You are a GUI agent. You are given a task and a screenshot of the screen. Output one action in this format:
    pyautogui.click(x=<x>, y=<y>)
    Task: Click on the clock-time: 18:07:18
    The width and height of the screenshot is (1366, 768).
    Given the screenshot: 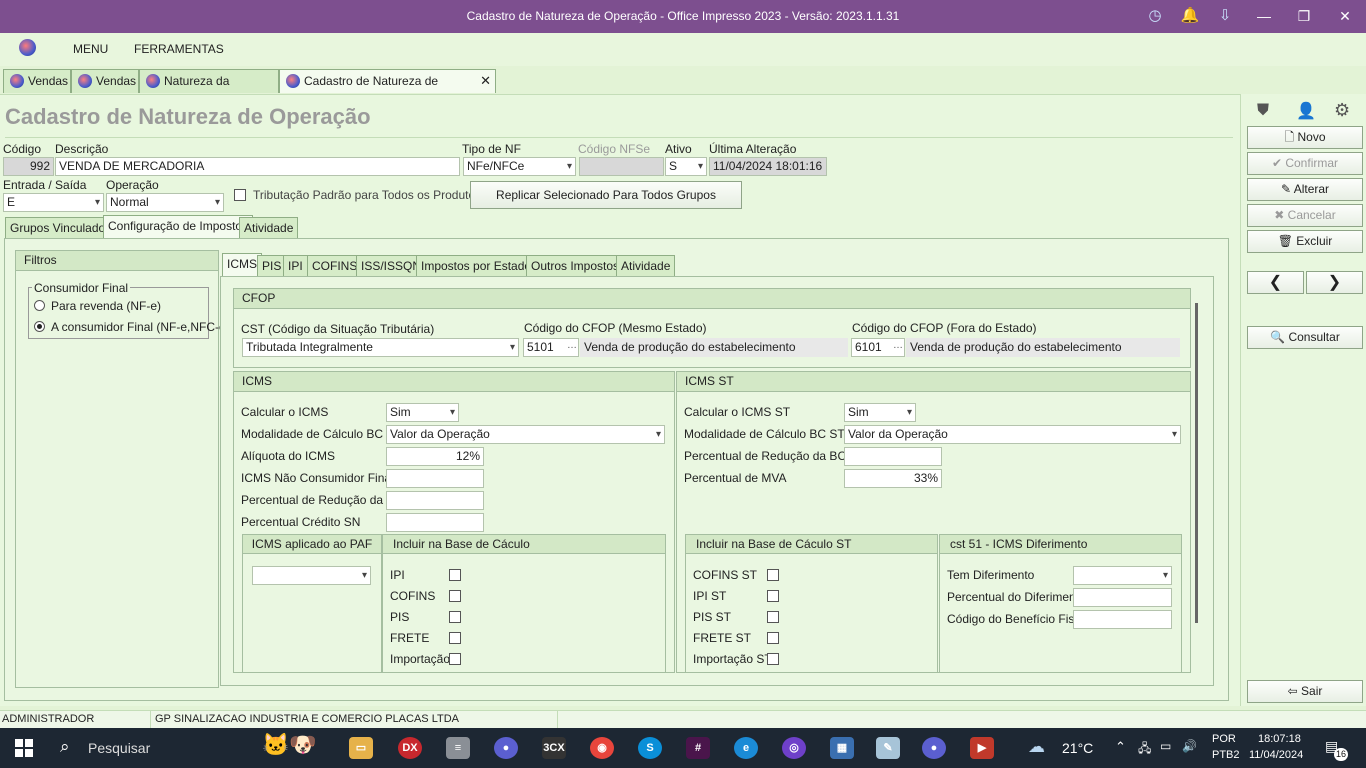 What is the action you would take?
    pyautogui.click(x=1279, y=739)
    